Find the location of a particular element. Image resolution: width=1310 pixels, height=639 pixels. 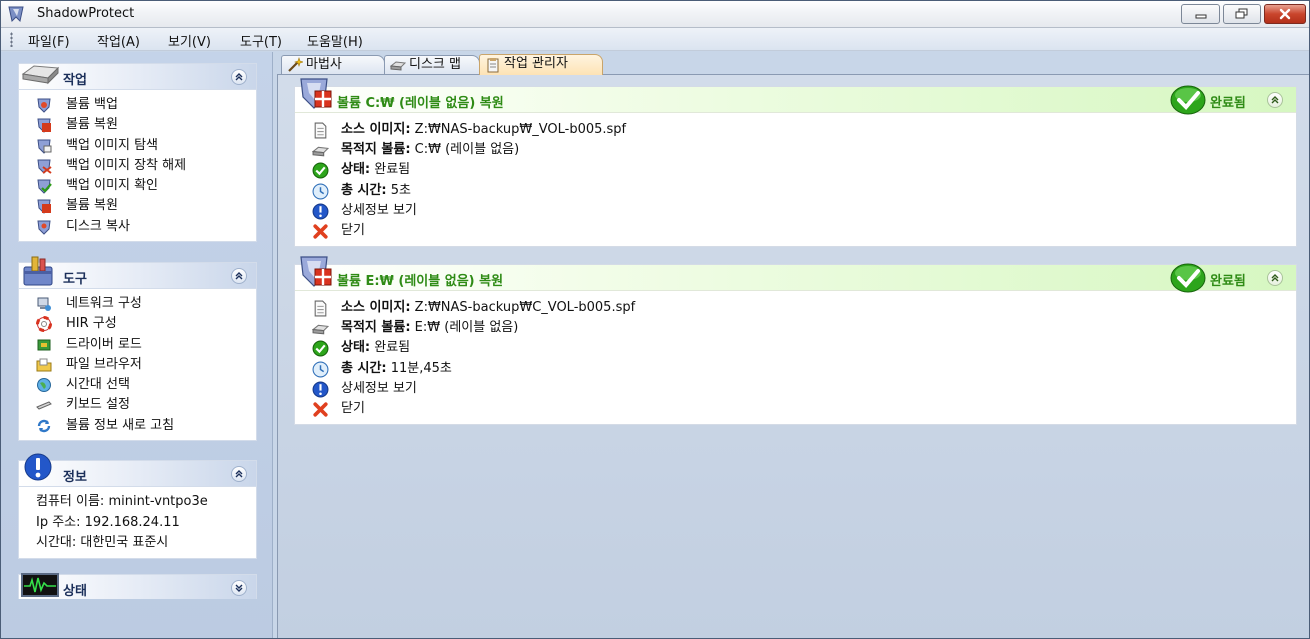

chevron-double-down-icon is located at coordinates (239, 588).